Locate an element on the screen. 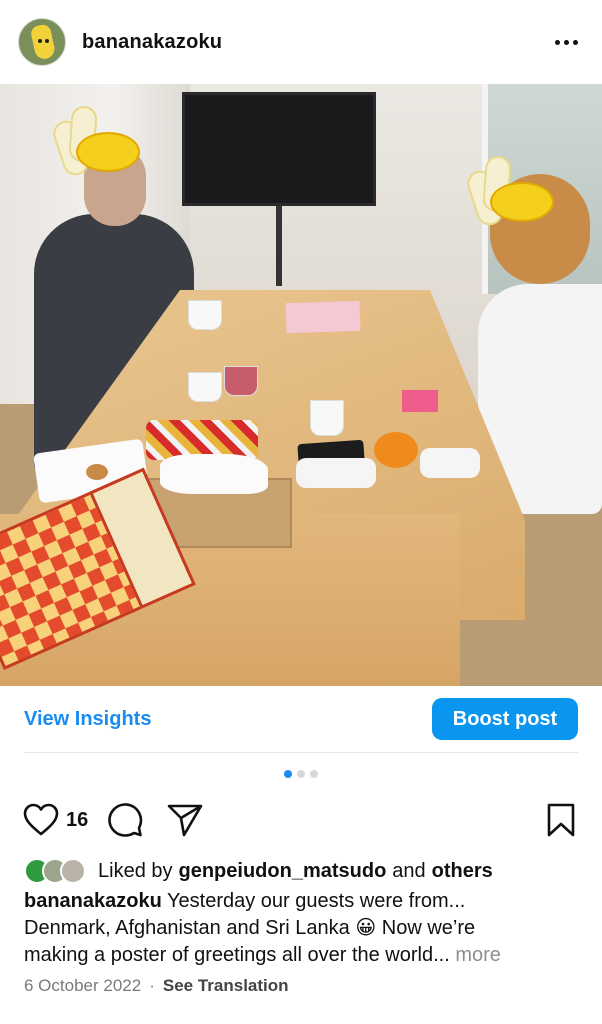 The width and height of the screenshot is (602, 1024). insights-row: View Insights Boost post is located at coordinates (301, 719).